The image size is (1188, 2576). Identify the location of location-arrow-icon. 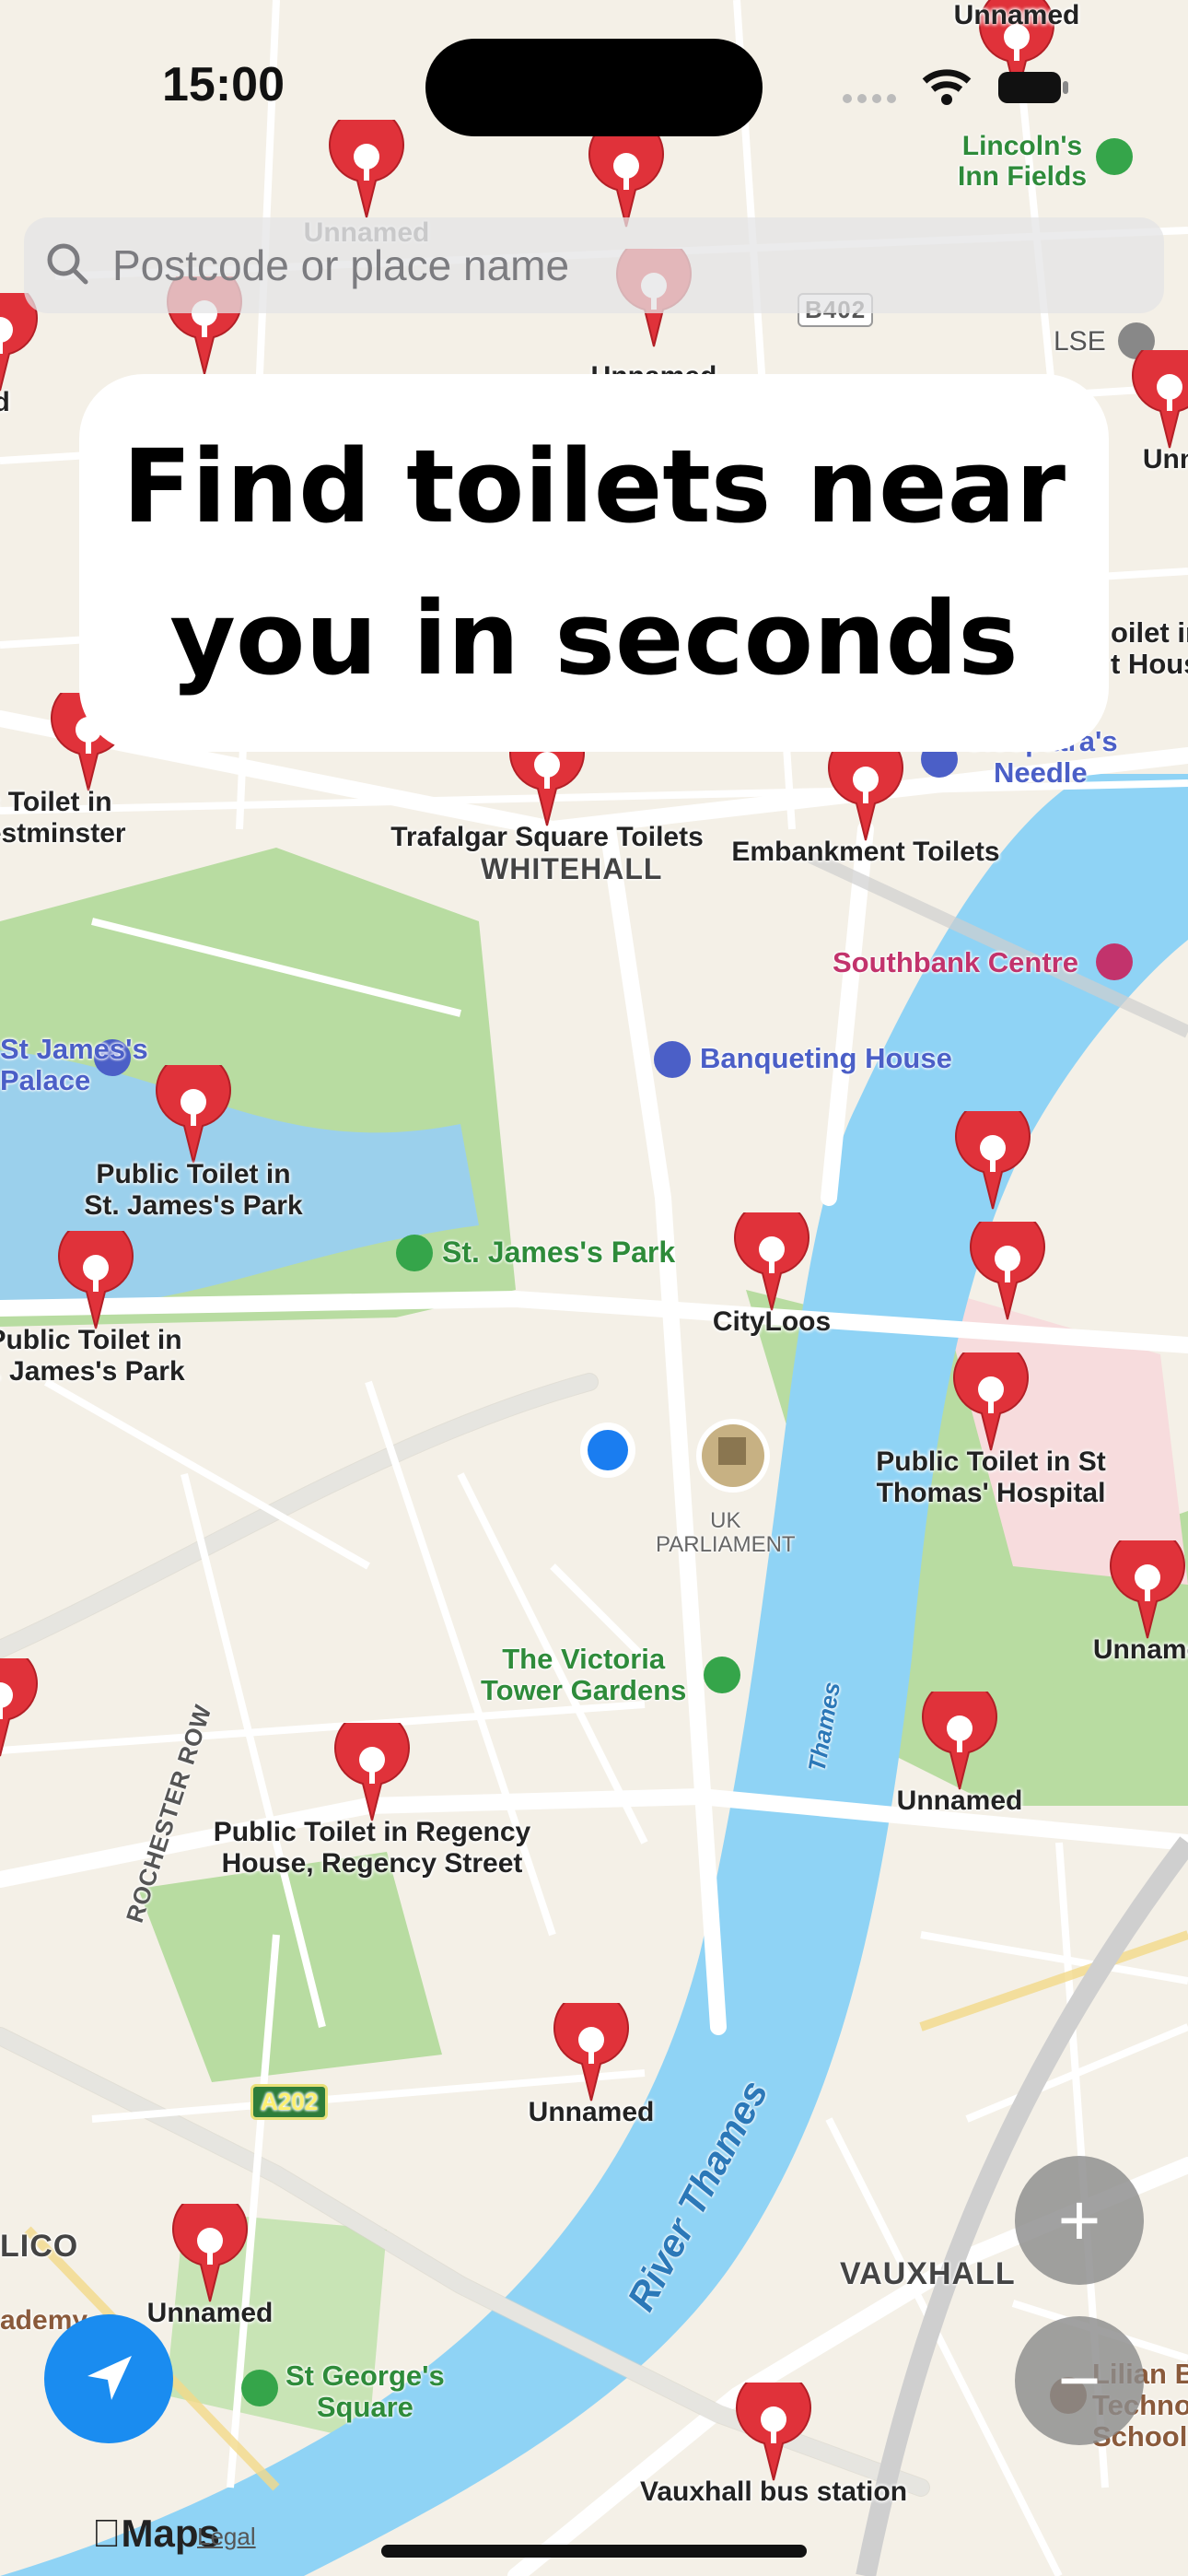
(109, 2378).